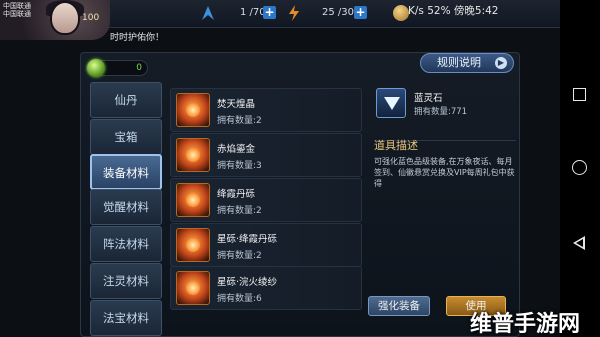 This screenshot has width=600, height=337. What do you see at coordinates (236, 194) in the screenshot?
I see `item-name: 绛霞丹砾` at bounding box center [236, 194].